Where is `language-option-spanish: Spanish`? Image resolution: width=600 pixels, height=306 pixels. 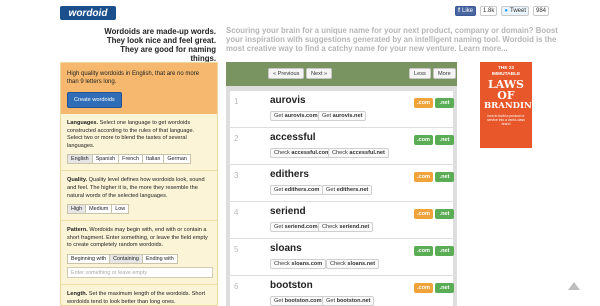
language-option-spanish: Spanish is located at coordinates (105, 159).